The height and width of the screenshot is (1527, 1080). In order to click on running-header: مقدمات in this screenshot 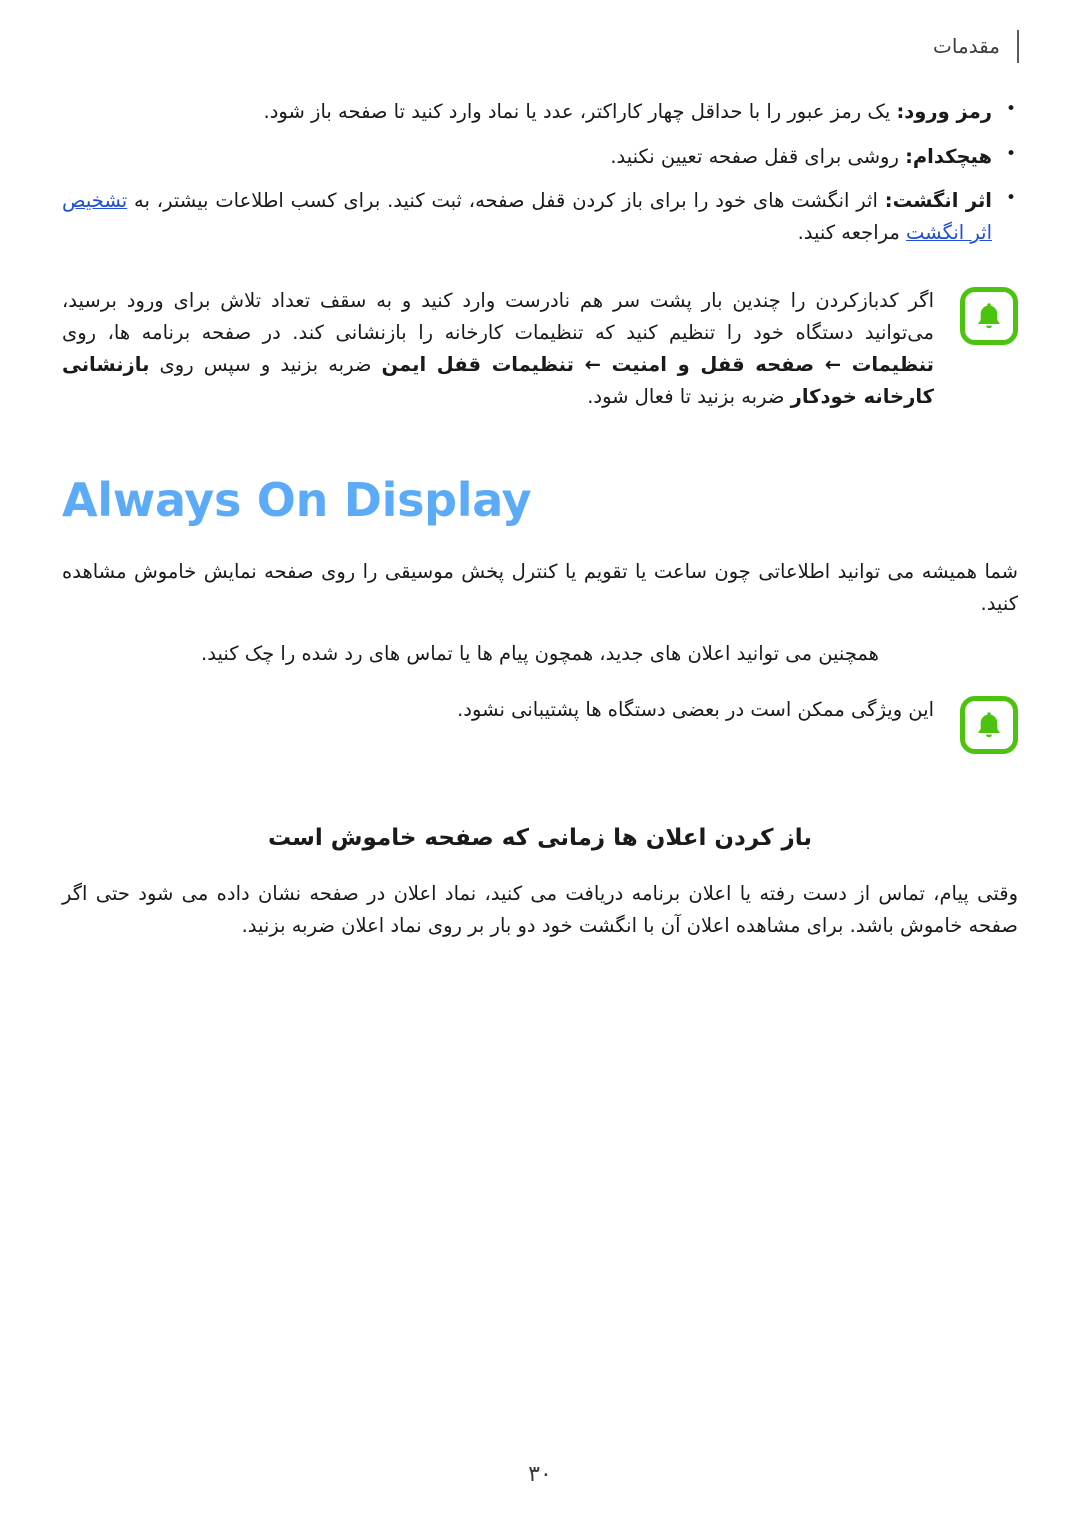, I will do `click(540, 53)`.